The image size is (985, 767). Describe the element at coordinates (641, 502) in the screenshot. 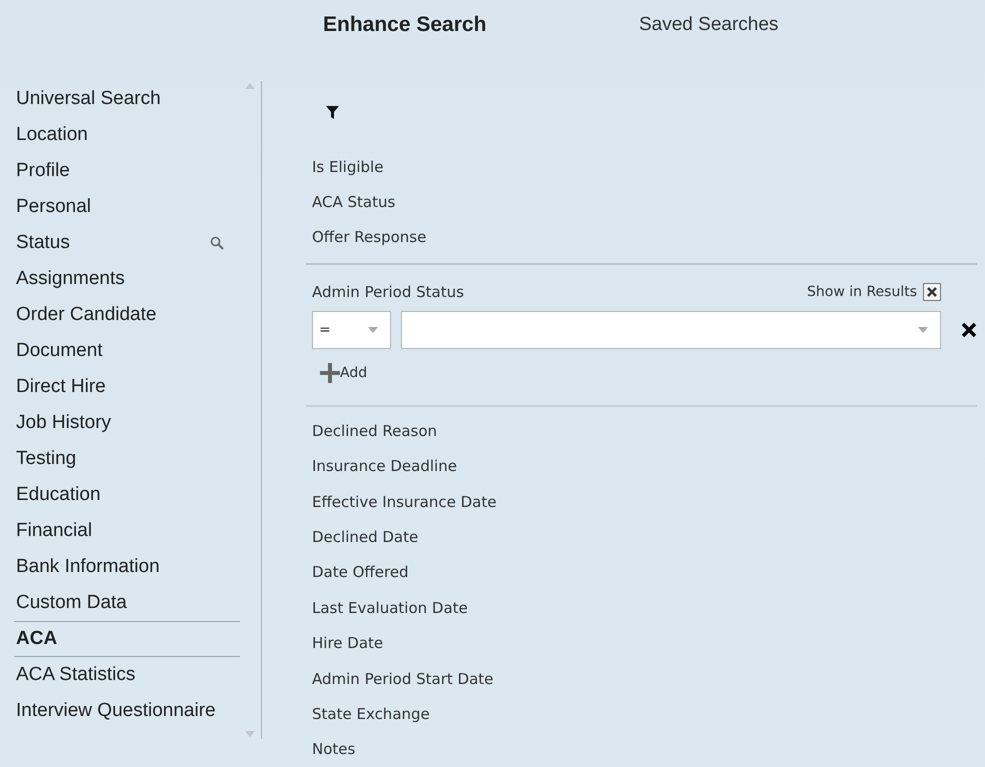

I see `field-item: Effective Insurance Date` at that location.